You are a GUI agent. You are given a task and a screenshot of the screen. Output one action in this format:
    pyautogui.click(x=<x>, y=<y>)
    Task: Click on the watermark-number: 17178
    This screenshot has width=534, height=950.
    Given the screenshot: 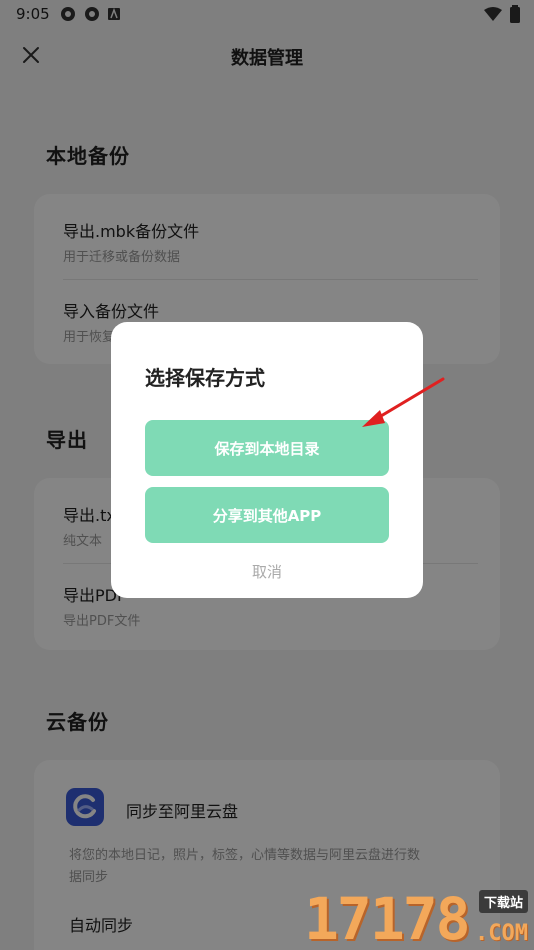 What is the action you would take?
    pyautogui.click(x=387, y=917)
    